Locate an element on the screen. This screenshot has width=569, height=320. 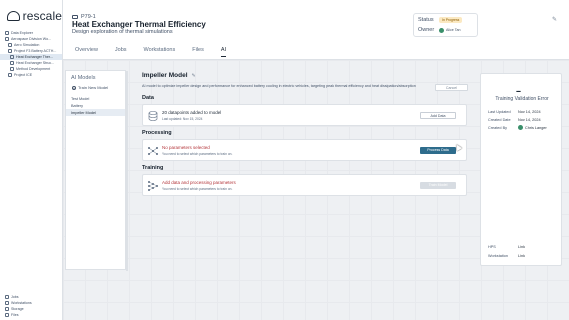
data-card-title: 20 datapoints added to model is located at coordinates (192, 112).